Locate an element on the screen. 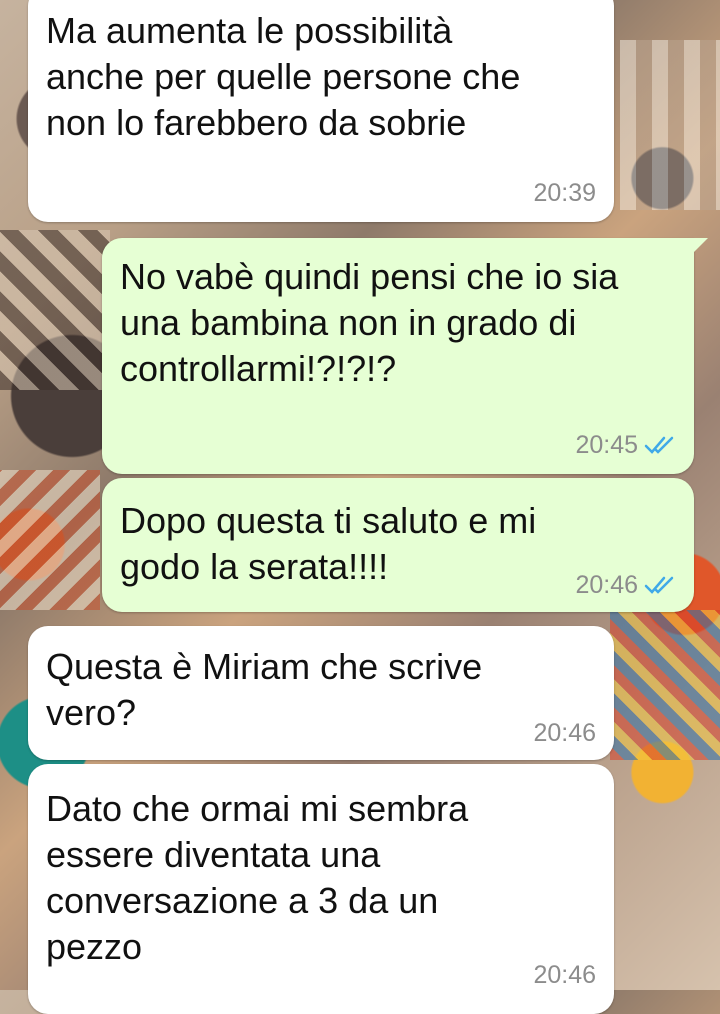 This screenshot has width=720, height=1014. bubble-tail is located at coordinates (699, 247).